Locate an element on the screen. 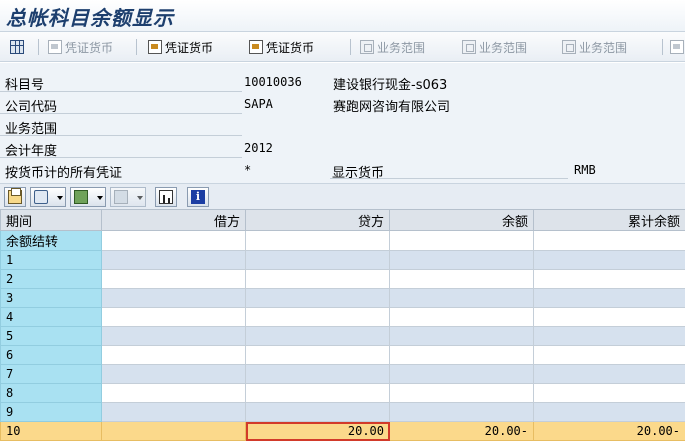 This screenshot has width=685, height=442. view-button is located at coordinates (48, 197).